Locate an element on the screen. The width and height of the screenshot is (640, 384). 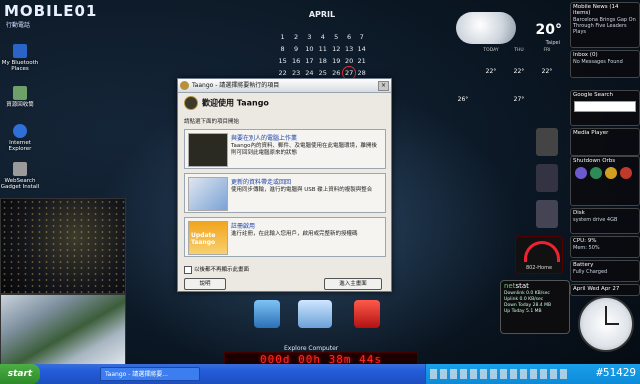
google-search-input is located at coordinates (605, 106).